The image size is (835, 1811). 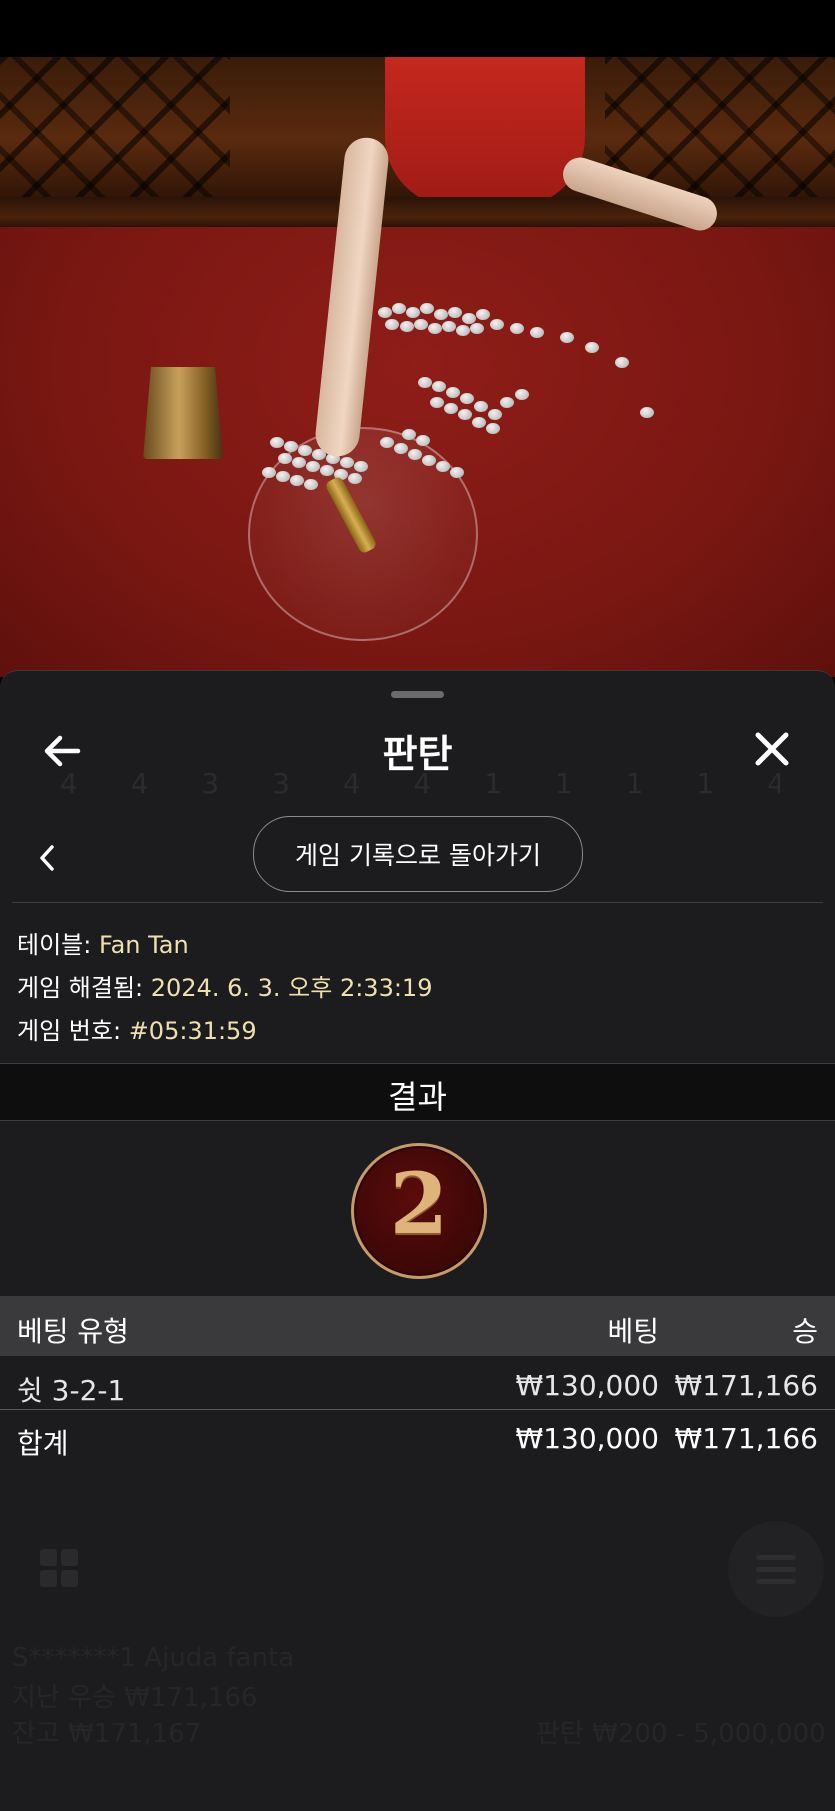 I want to click on table-info: 테이블: Fan Tan, so click(x=103, y=942).